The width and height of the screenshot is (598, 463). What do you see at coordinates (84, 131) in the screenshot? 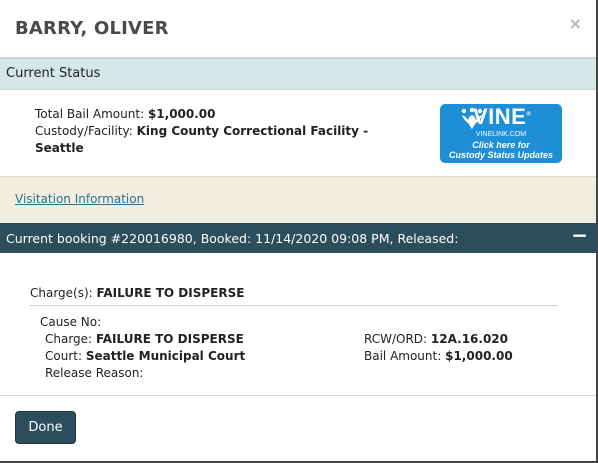
I see `custody-facility-label: Custody/Facility:` at bounding box center [84, 131].